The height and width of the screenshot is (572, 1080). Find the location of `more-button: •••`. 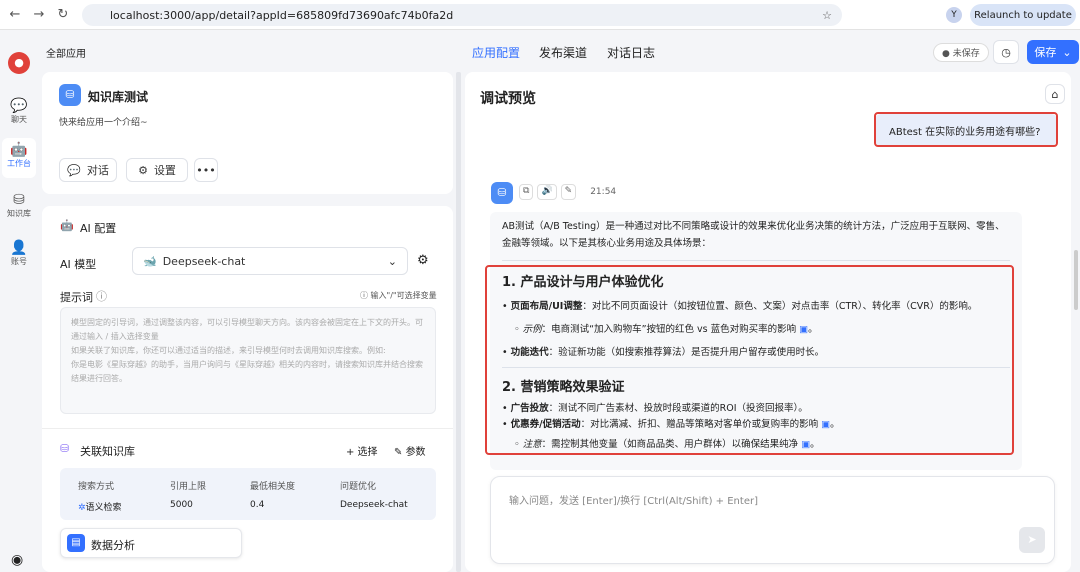

more-button: ••• is located at coordinates (206, 170).